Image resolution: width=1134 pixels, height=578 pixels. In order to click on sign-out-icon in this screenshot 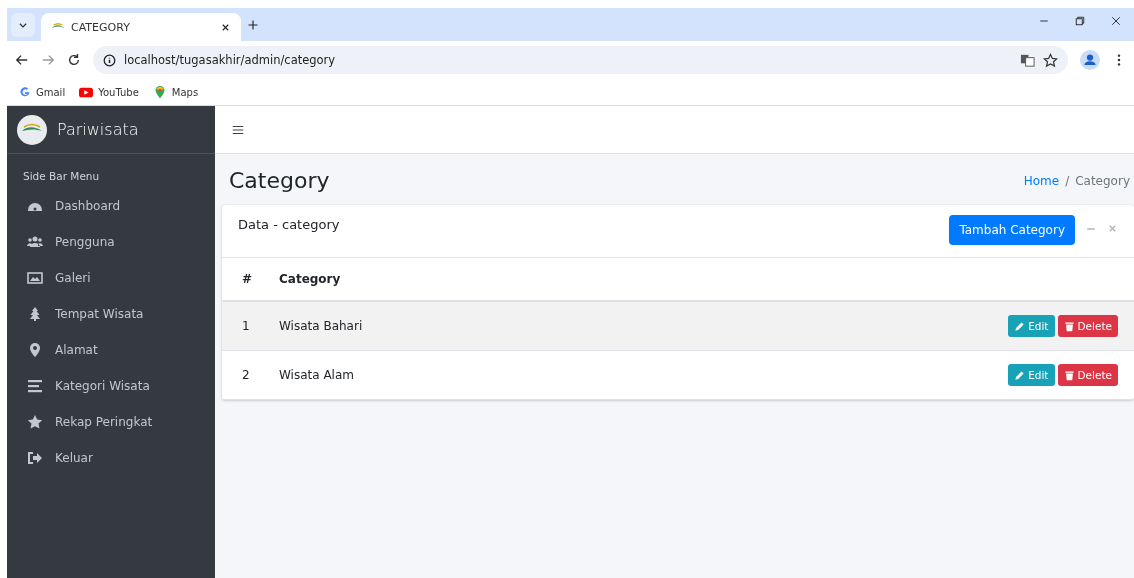, I will do `click(35, 458)`.